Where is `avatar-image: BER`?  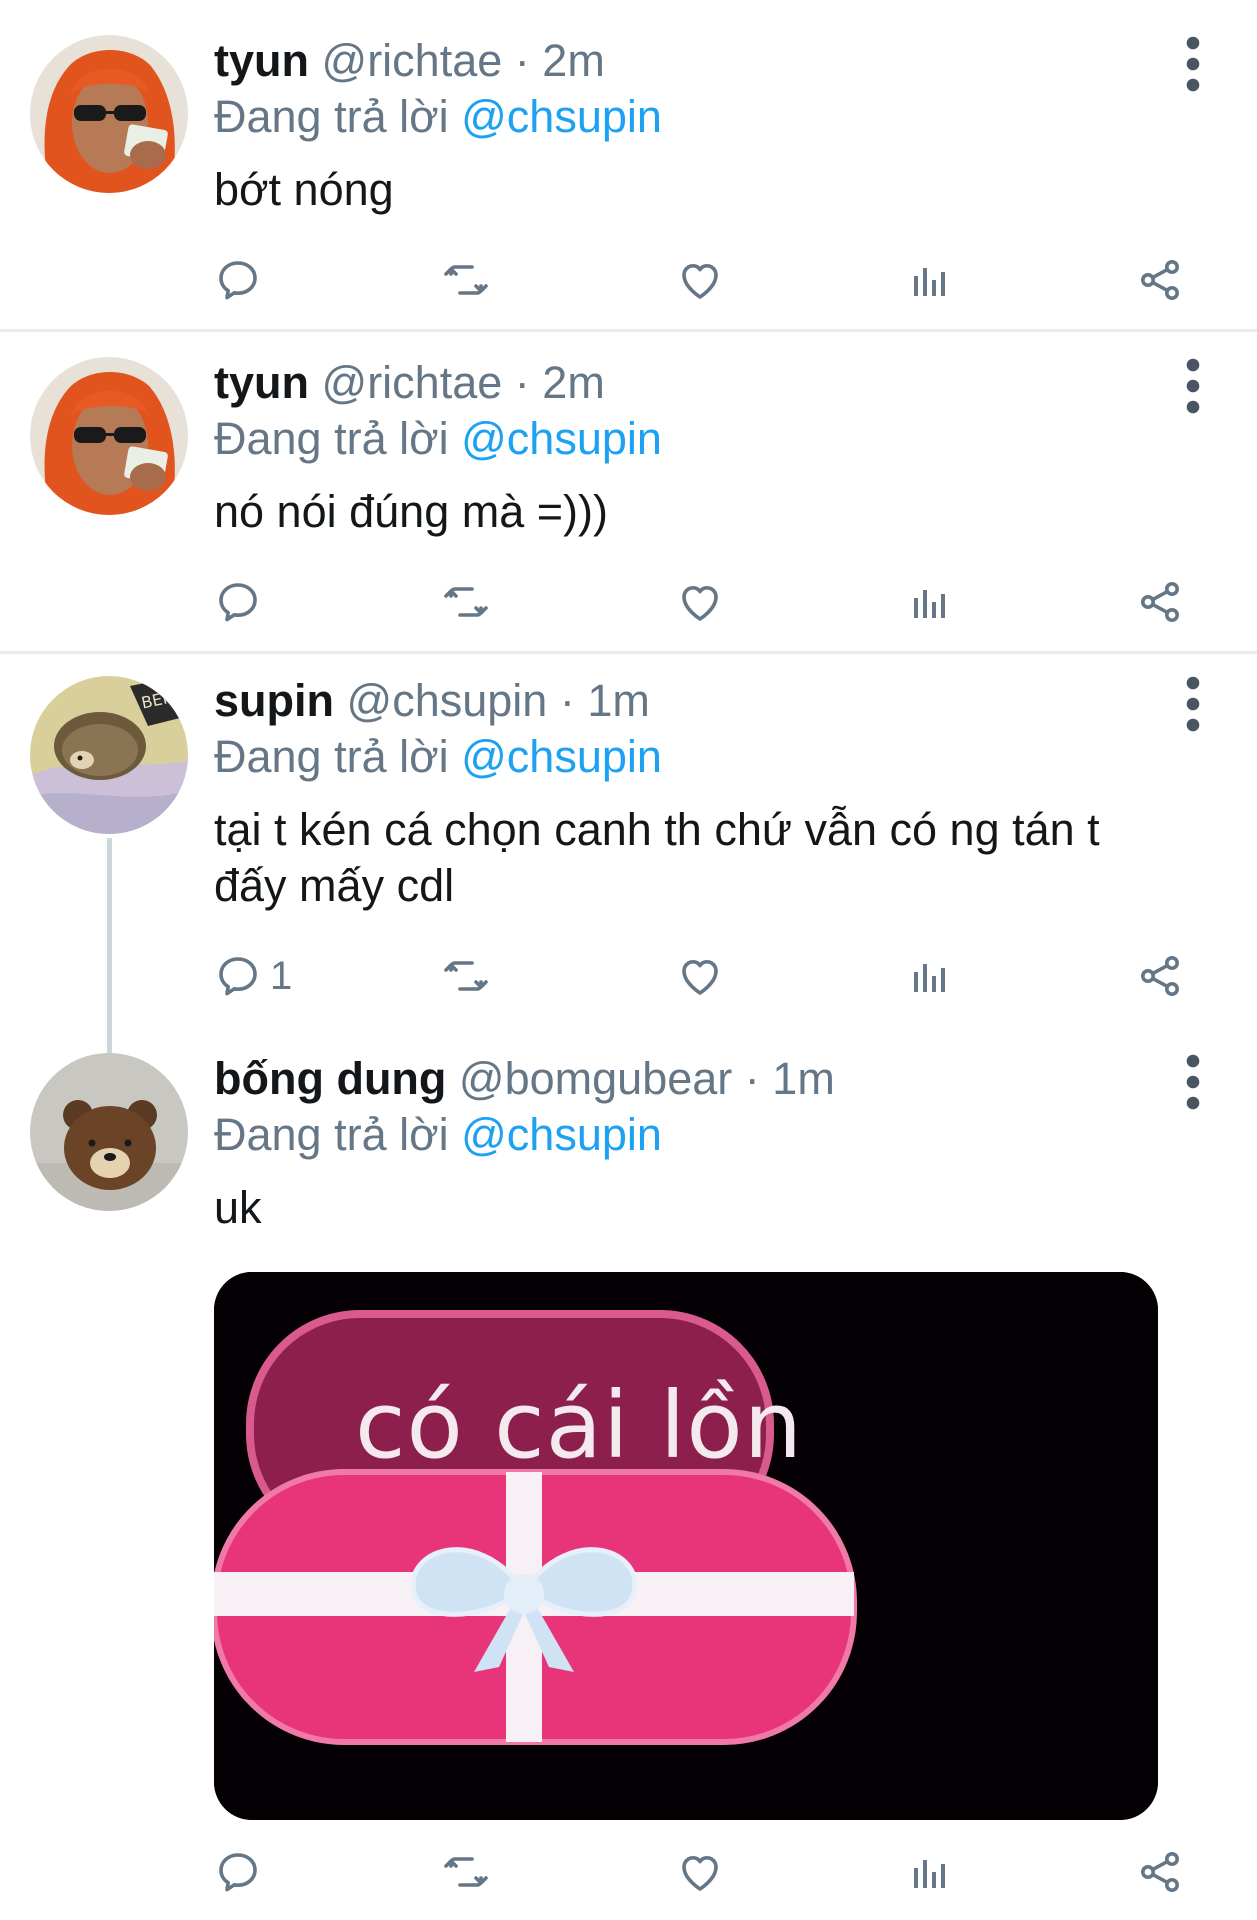
avatar-image: BER is located at coordinates (109, 755).